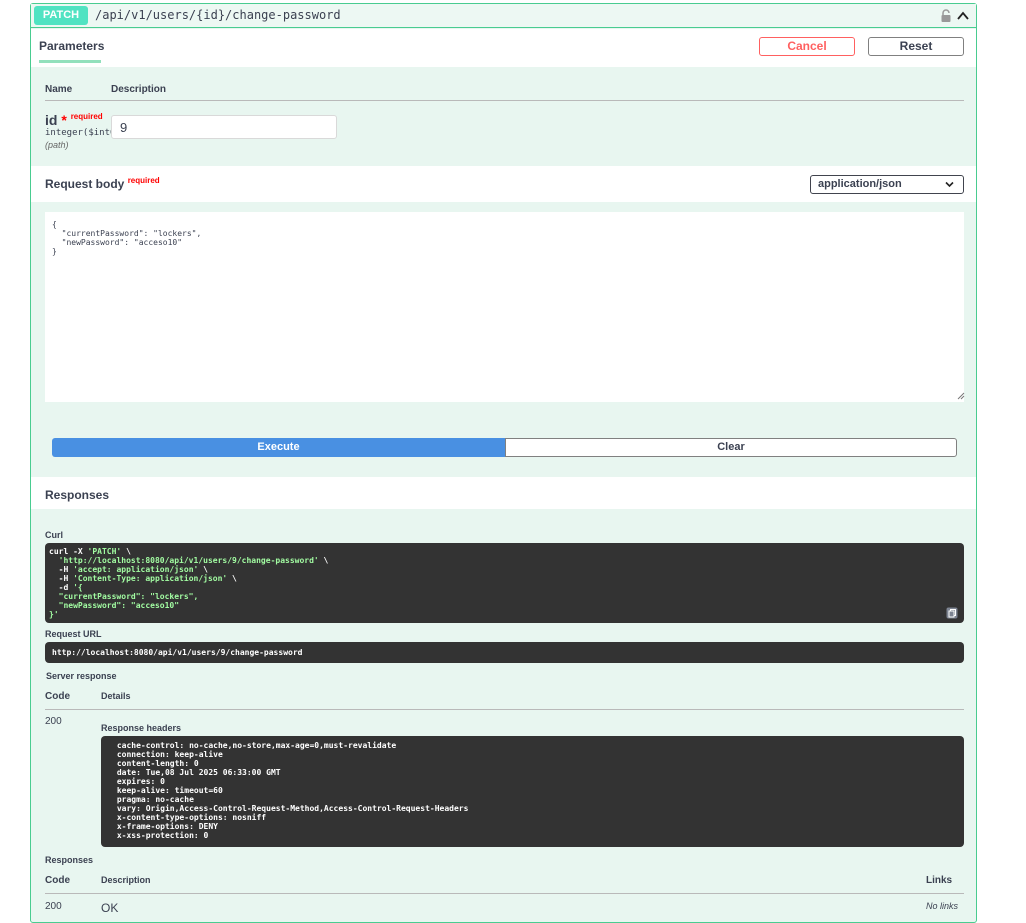 The width and height of the screenshot is (1026, 923). Describe the element at coordinates (110, 908) in the screenshot. I see `documented-response-description: OK` at that location.